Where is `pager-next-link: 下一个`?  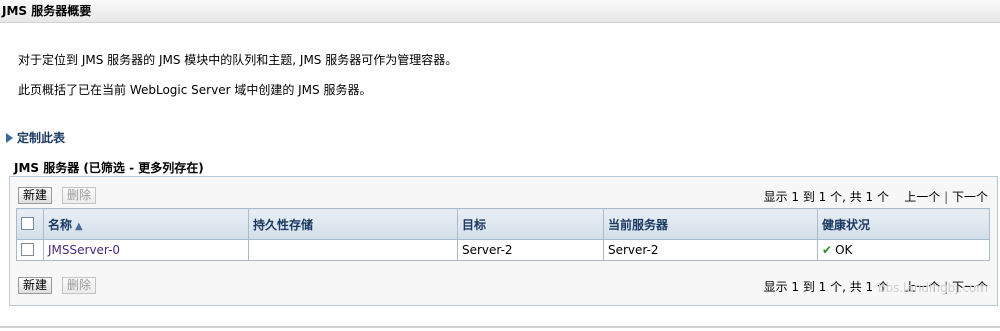 pager-next-link: 下一个 is located at coordinates (970, 197).